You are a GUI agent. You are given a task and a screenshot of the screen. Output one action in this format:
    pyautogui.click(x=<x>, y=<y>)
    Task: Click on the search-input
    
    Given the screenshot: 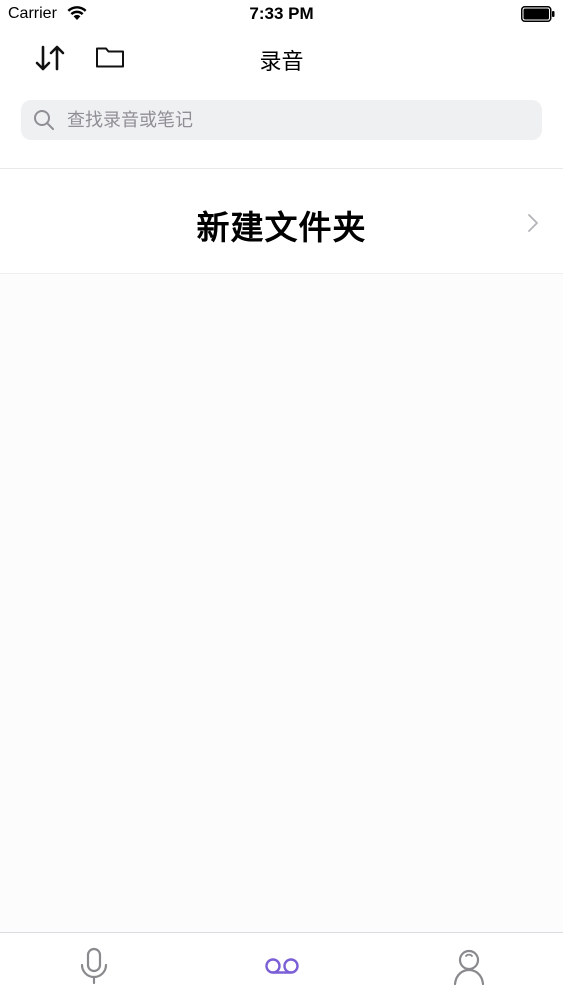 What is the action you would take?
    pyautogui.click(x=297, y=120)
    